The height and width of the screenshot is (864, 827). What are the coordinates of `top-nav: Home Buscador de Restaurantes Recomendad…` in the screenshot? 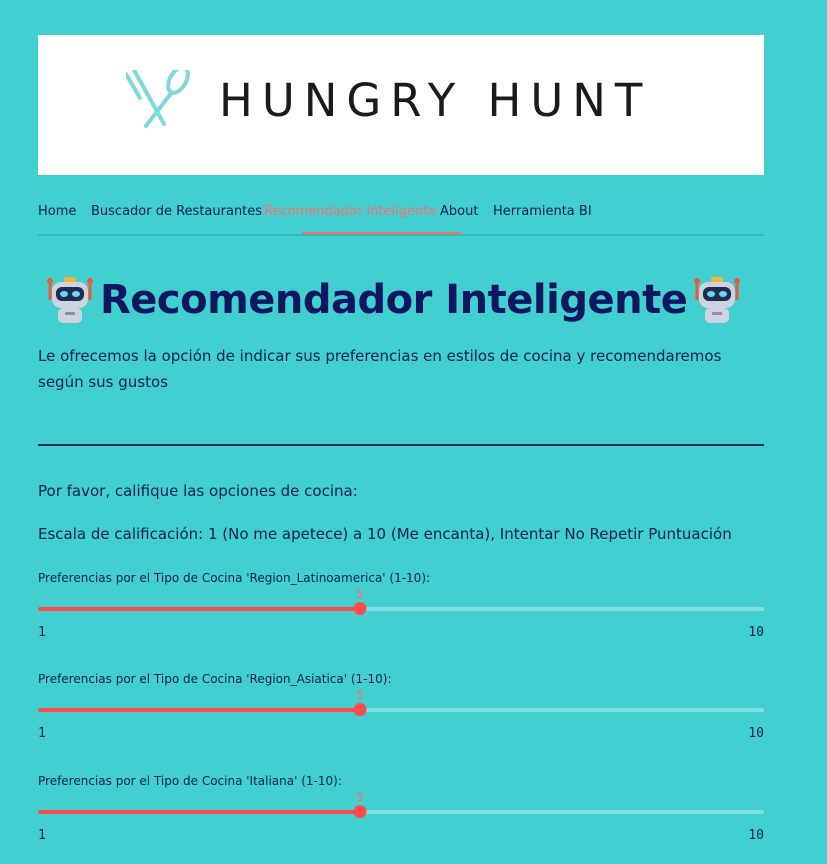 It's located at (401, 217).